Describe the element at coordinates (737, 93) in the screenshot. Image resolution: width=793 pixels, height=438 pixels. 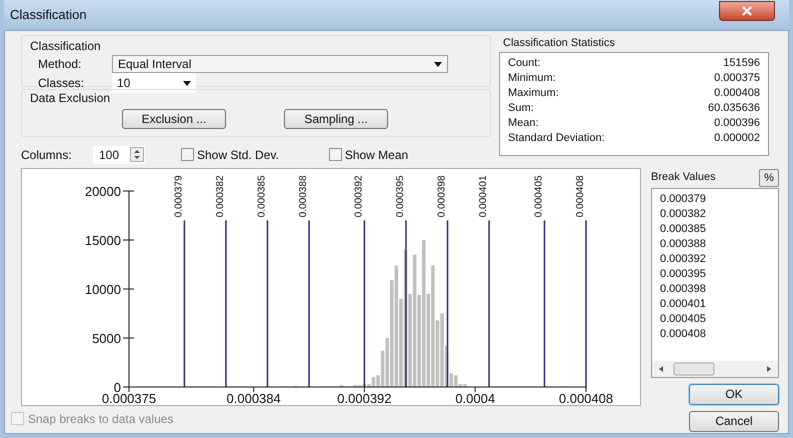
I see `stat-value: 0.000408` at that location.